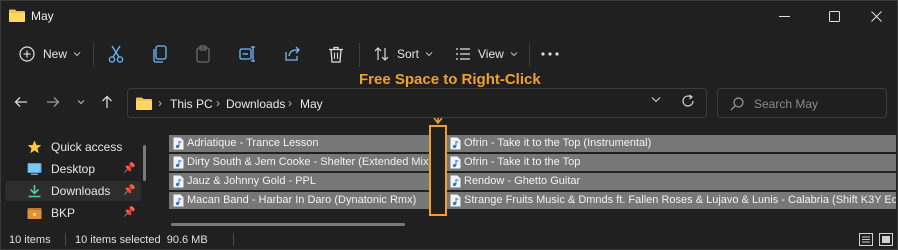 Image resolution: width=898 pixels, height=250 pixels. What do you see at coordinates (866, 239) in the screenshot?
I see `details-view-icon` at bounding box center [866, 239].